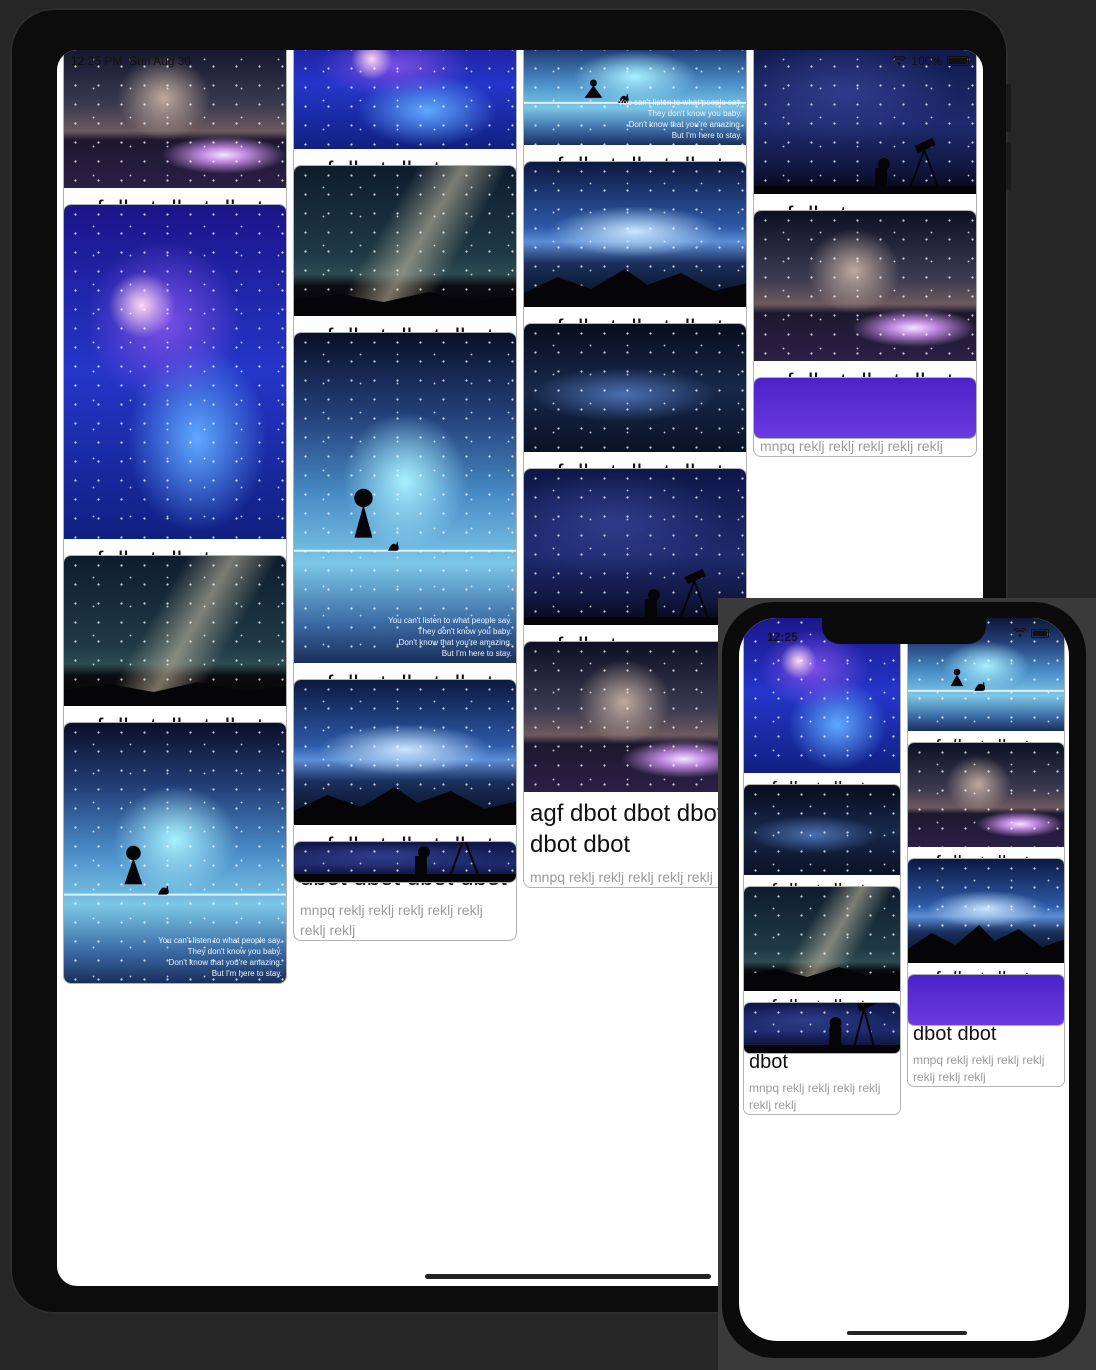  What do you see at coordinates (131, 61) in the screenshot?
I see `ipad-status-time: 12:25 PM Sun Aug 30` at bounding box center [131, 61].